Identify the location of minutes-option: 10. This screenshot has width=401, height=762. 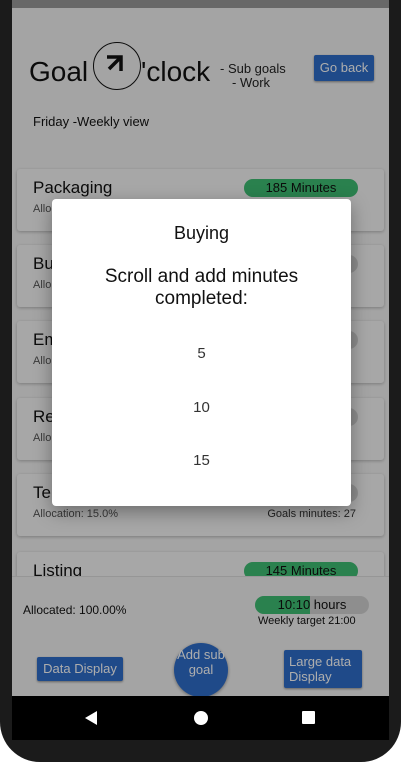
(201, 407).